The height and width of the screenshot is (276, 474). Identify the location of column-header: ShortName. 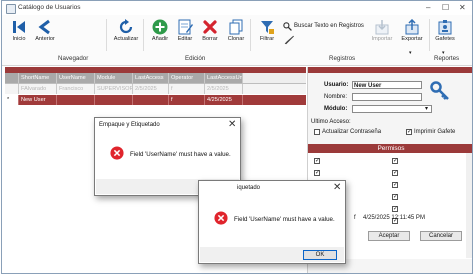
(38, 78).